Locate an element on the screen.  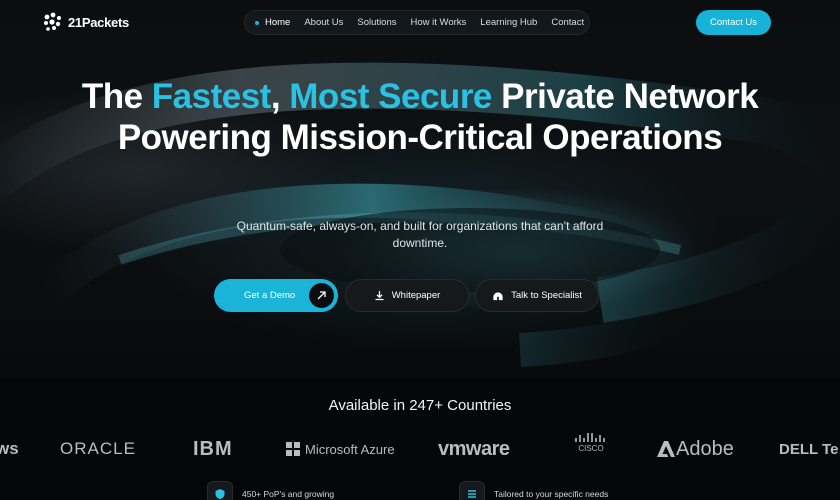
button-label: Get a Demo is located at coordinates (270, 295).